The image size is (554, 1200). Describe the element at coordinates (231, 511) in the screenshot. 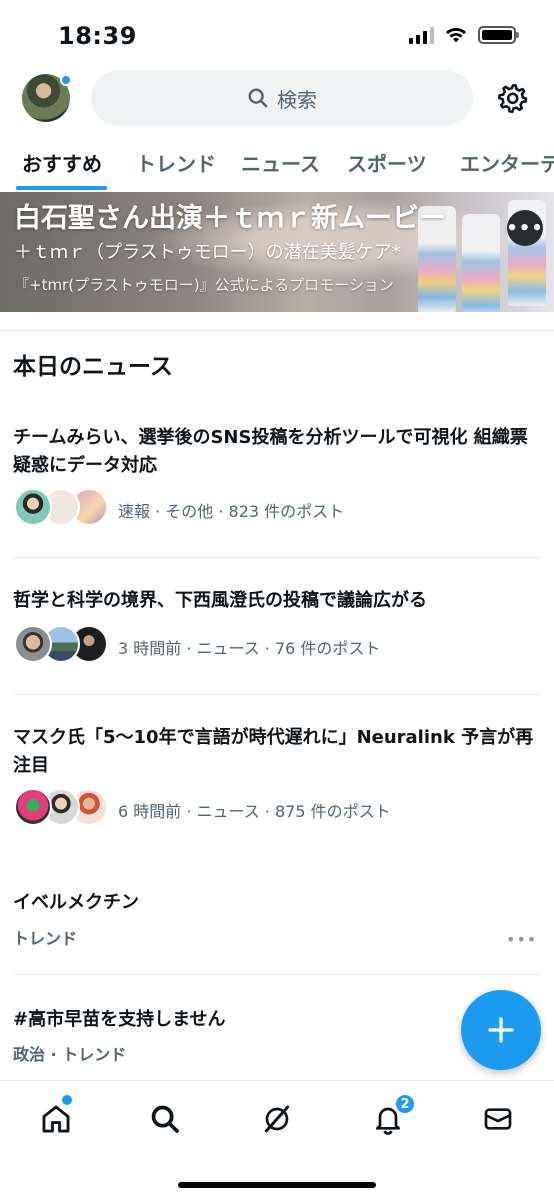

I see `news-item-meta: 速報 · その他 · 823 件のポスト` at that location.